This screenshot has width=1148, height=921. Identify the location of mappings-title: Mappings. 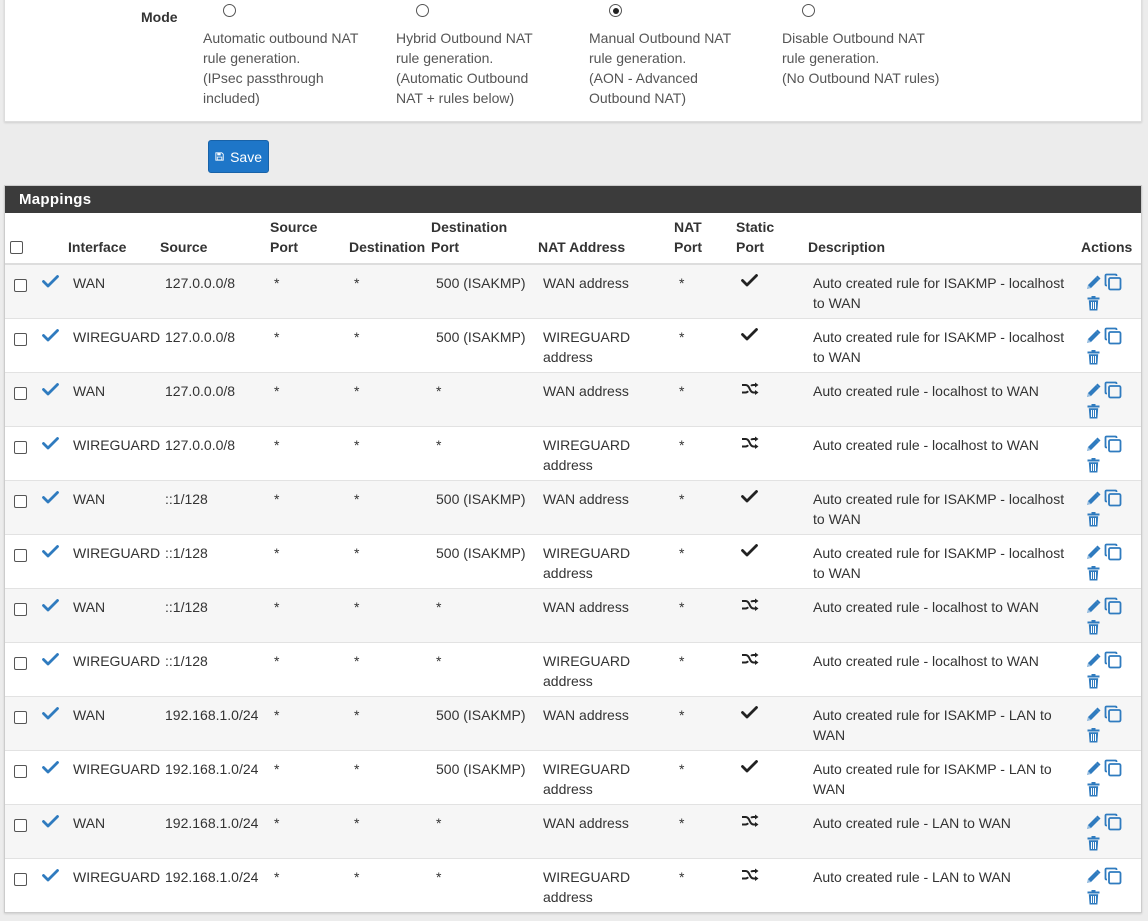
(573, 199).